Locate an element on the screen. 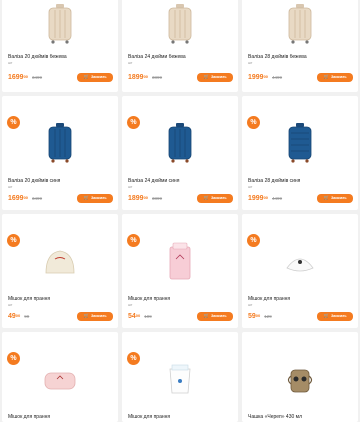 The height and width of the screenshot is (422, 360). laundry-bag-white-image is located at coordinates (300, 262).